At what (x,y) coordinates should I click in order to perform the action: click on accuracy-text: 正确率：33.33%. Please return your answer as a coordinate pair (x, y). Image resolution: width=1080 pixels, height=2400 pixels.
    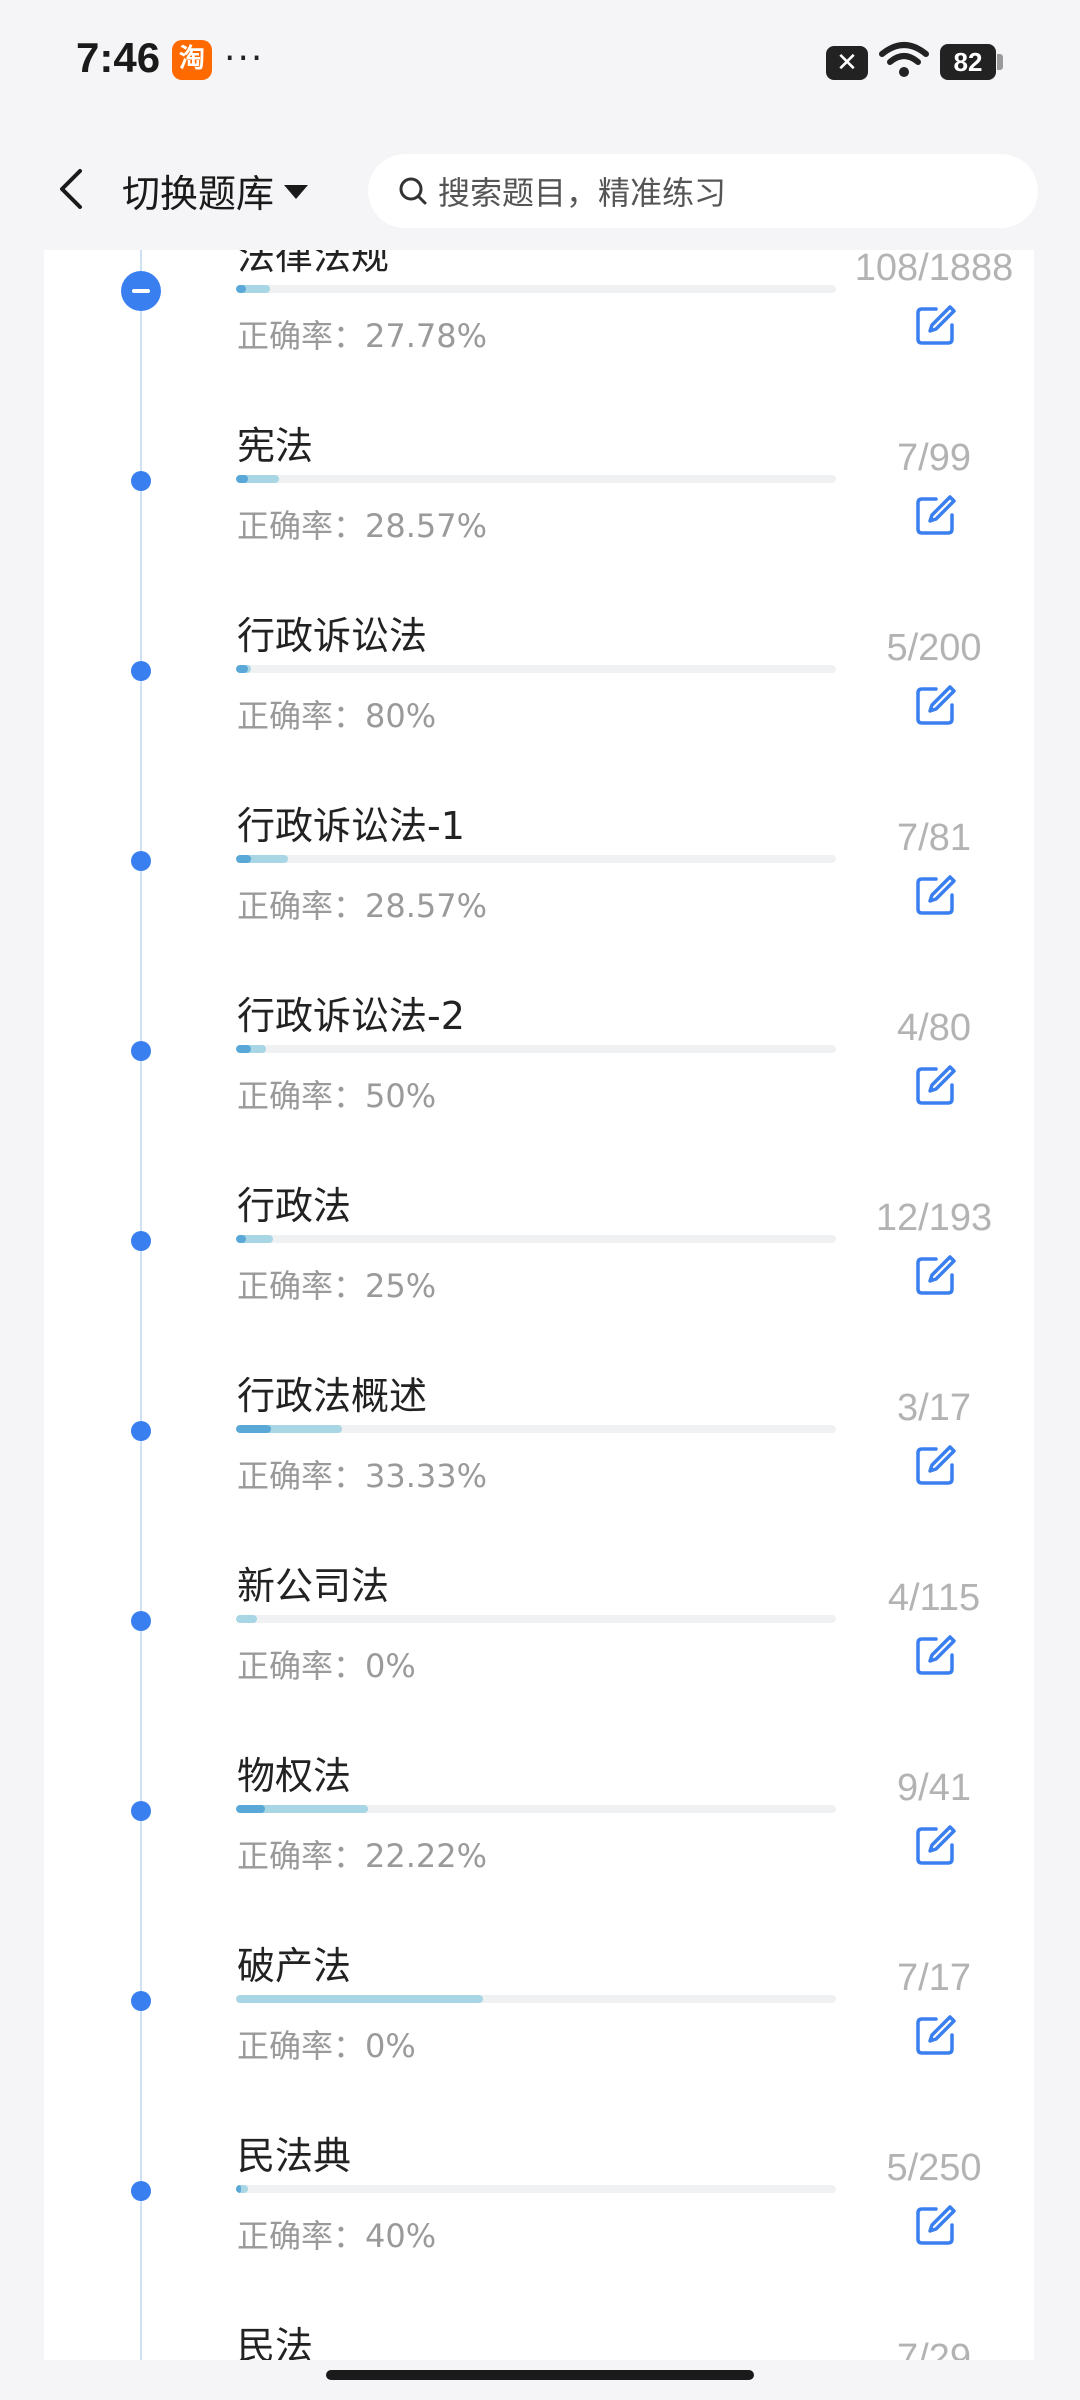
    Looking at the image, I should click on (362, 1474).